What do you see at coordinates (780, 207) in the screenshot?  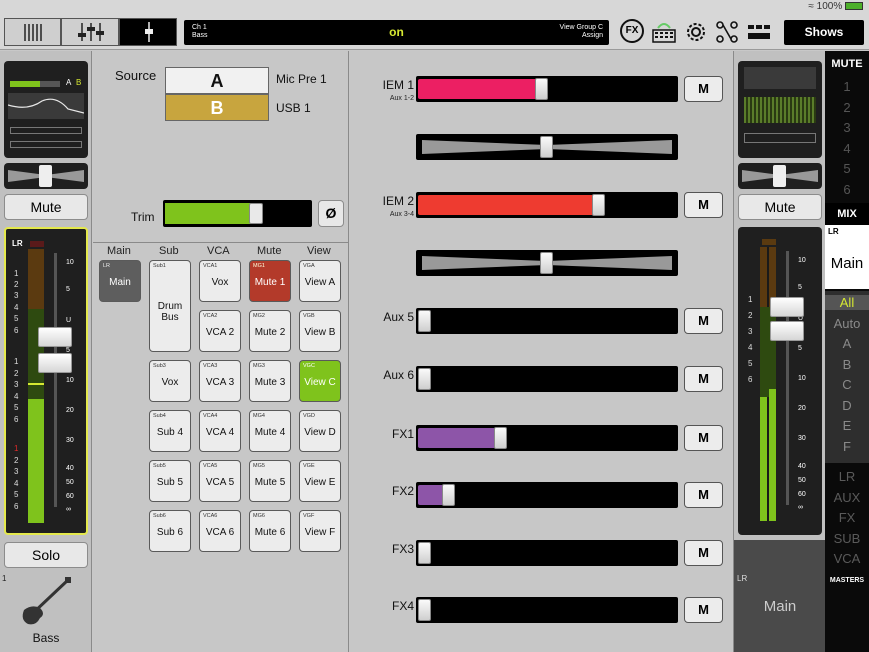 I see `master-mute-button: Mute` at bounding box center [780, 207].